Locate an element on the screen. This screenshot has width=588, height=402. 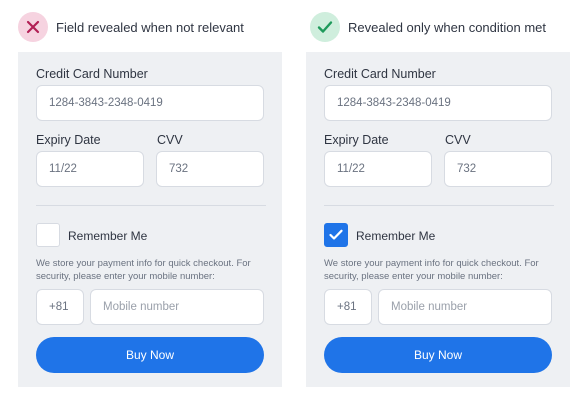
good-example-header: Revealed only when condition met is located at coordinates (428, 27).